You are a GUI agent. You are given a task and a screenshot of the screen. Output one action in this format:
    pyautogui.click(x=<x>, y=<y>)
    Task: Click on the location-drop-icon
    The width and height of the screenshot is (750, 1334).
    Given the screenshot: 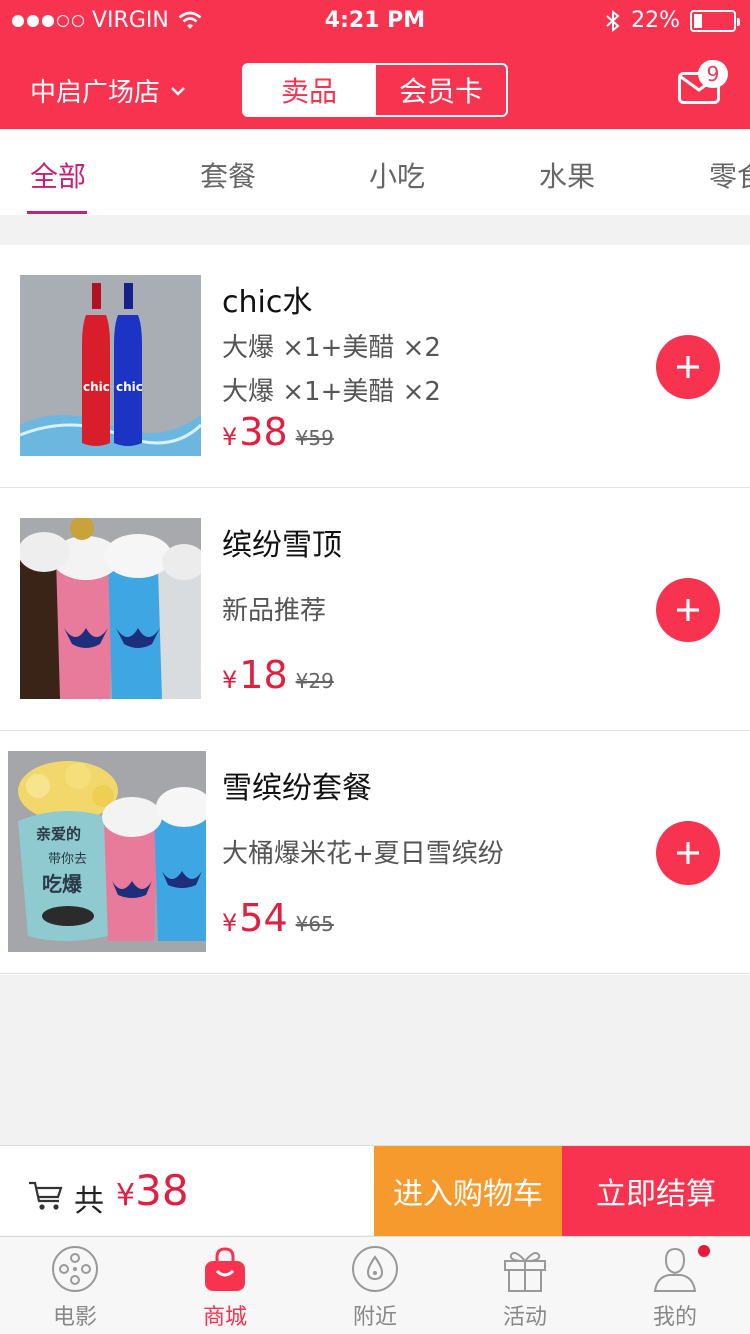 What is the action you would take?
    pyautogui.click(x=375, y=1269)
    